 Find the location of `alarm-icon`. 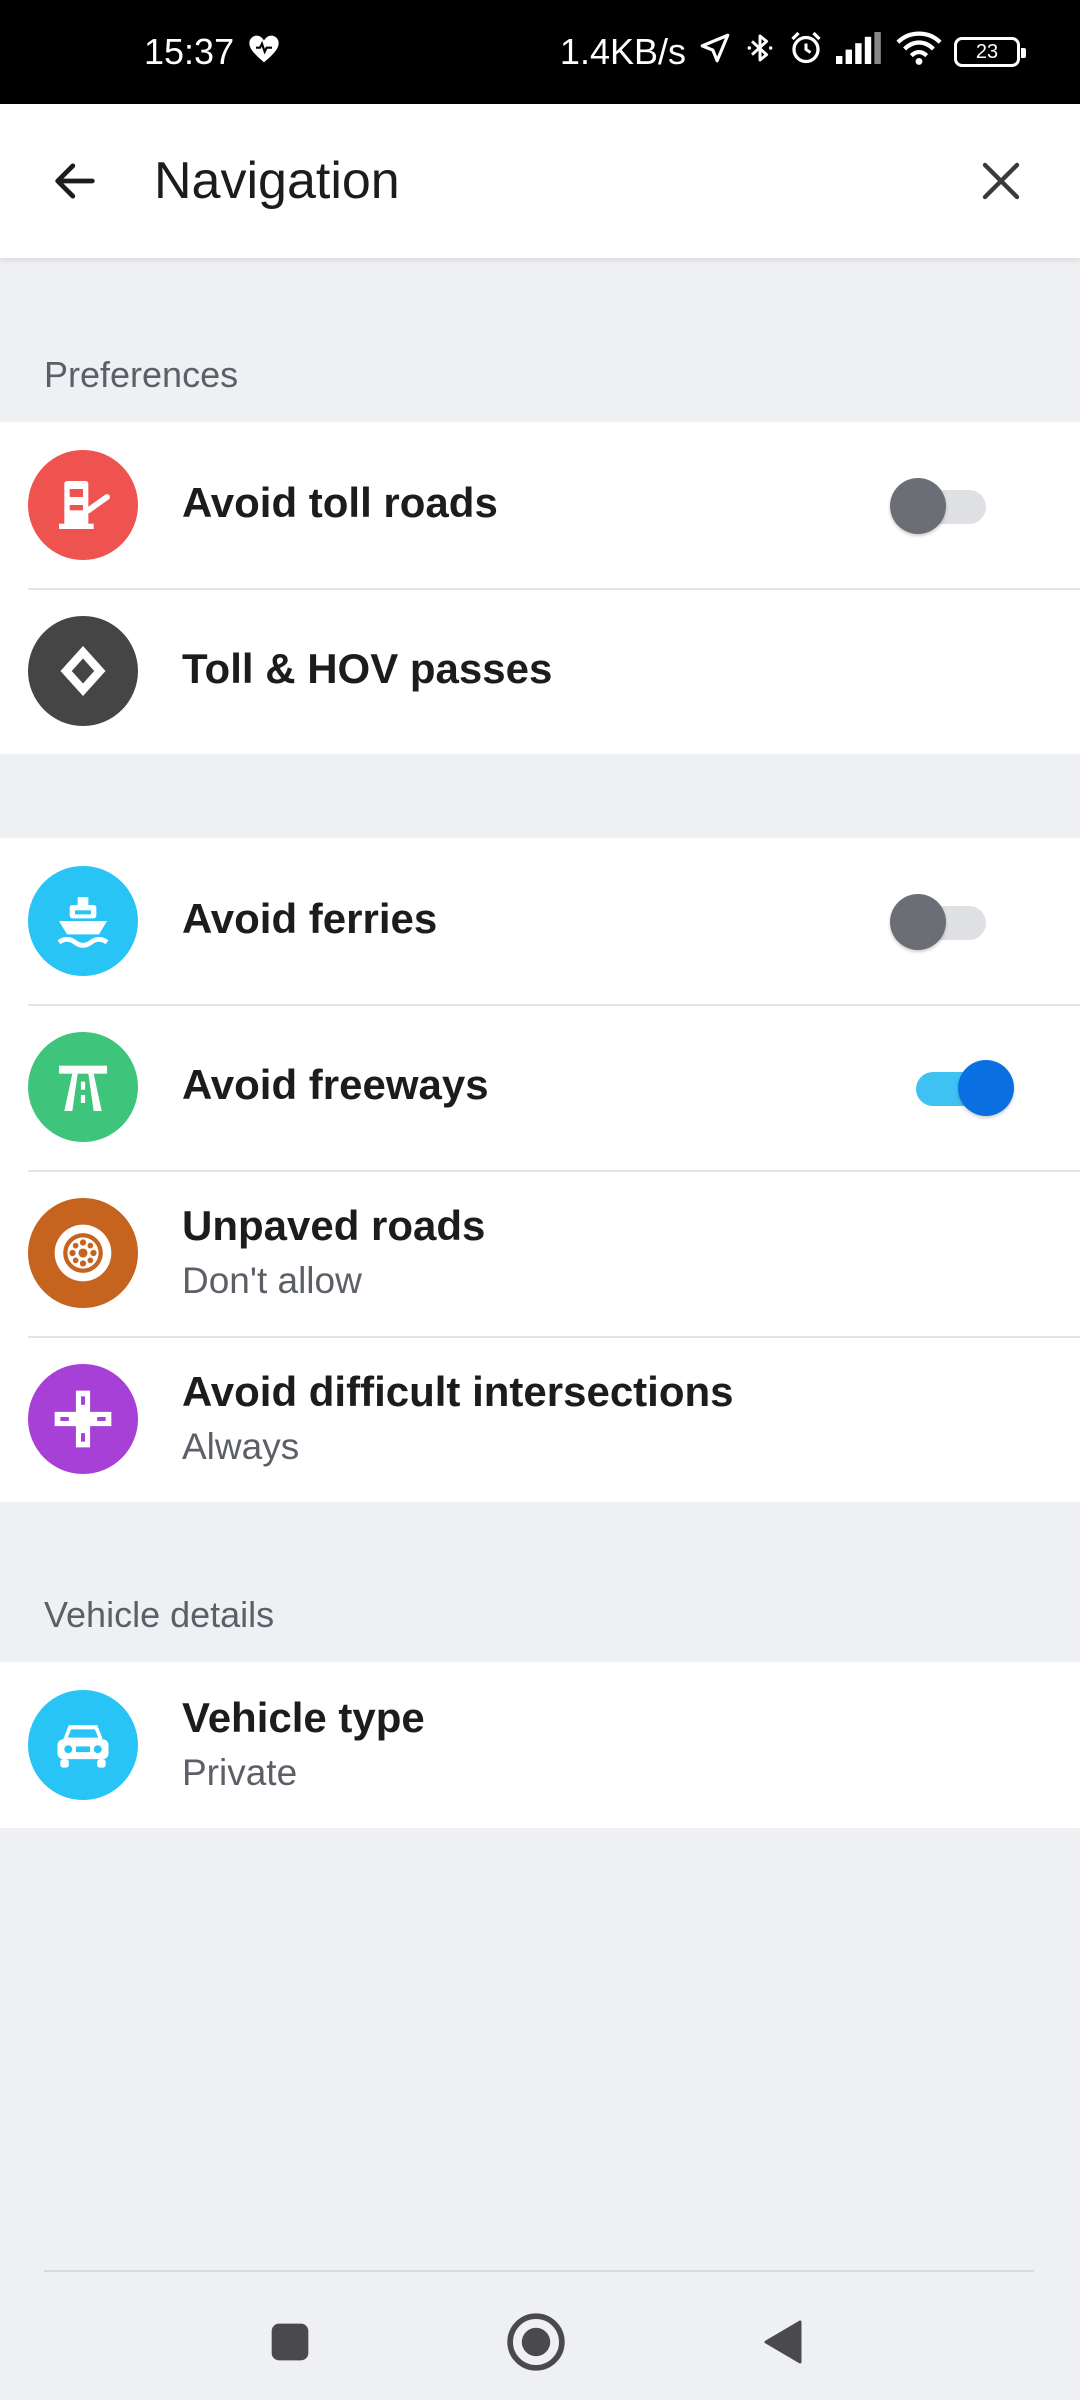

alarm-icon is located at coordinates (806, 52).